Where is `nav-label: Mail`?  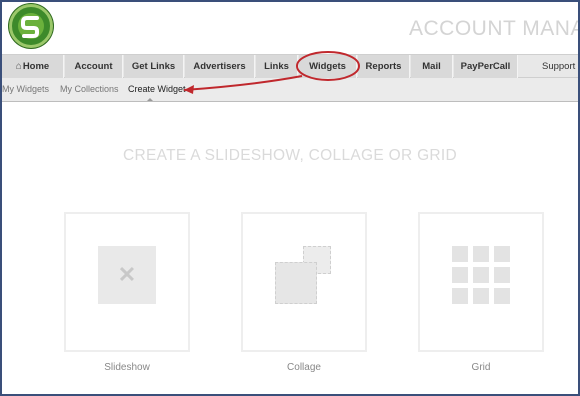 nav-label: Mail is located at coordinates (431, 66).